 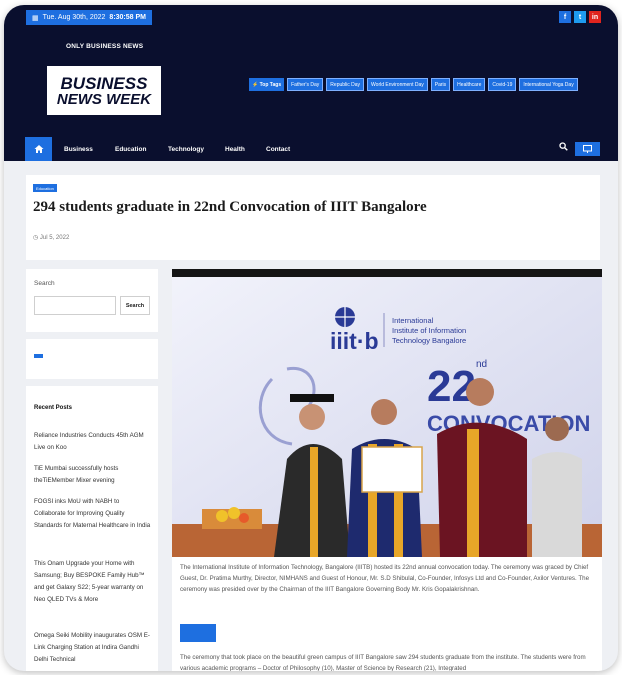 What do you see at coordinates (45, 188) in the screenshot?
I see `category-badge: Education` at bounding box center [45, 188].